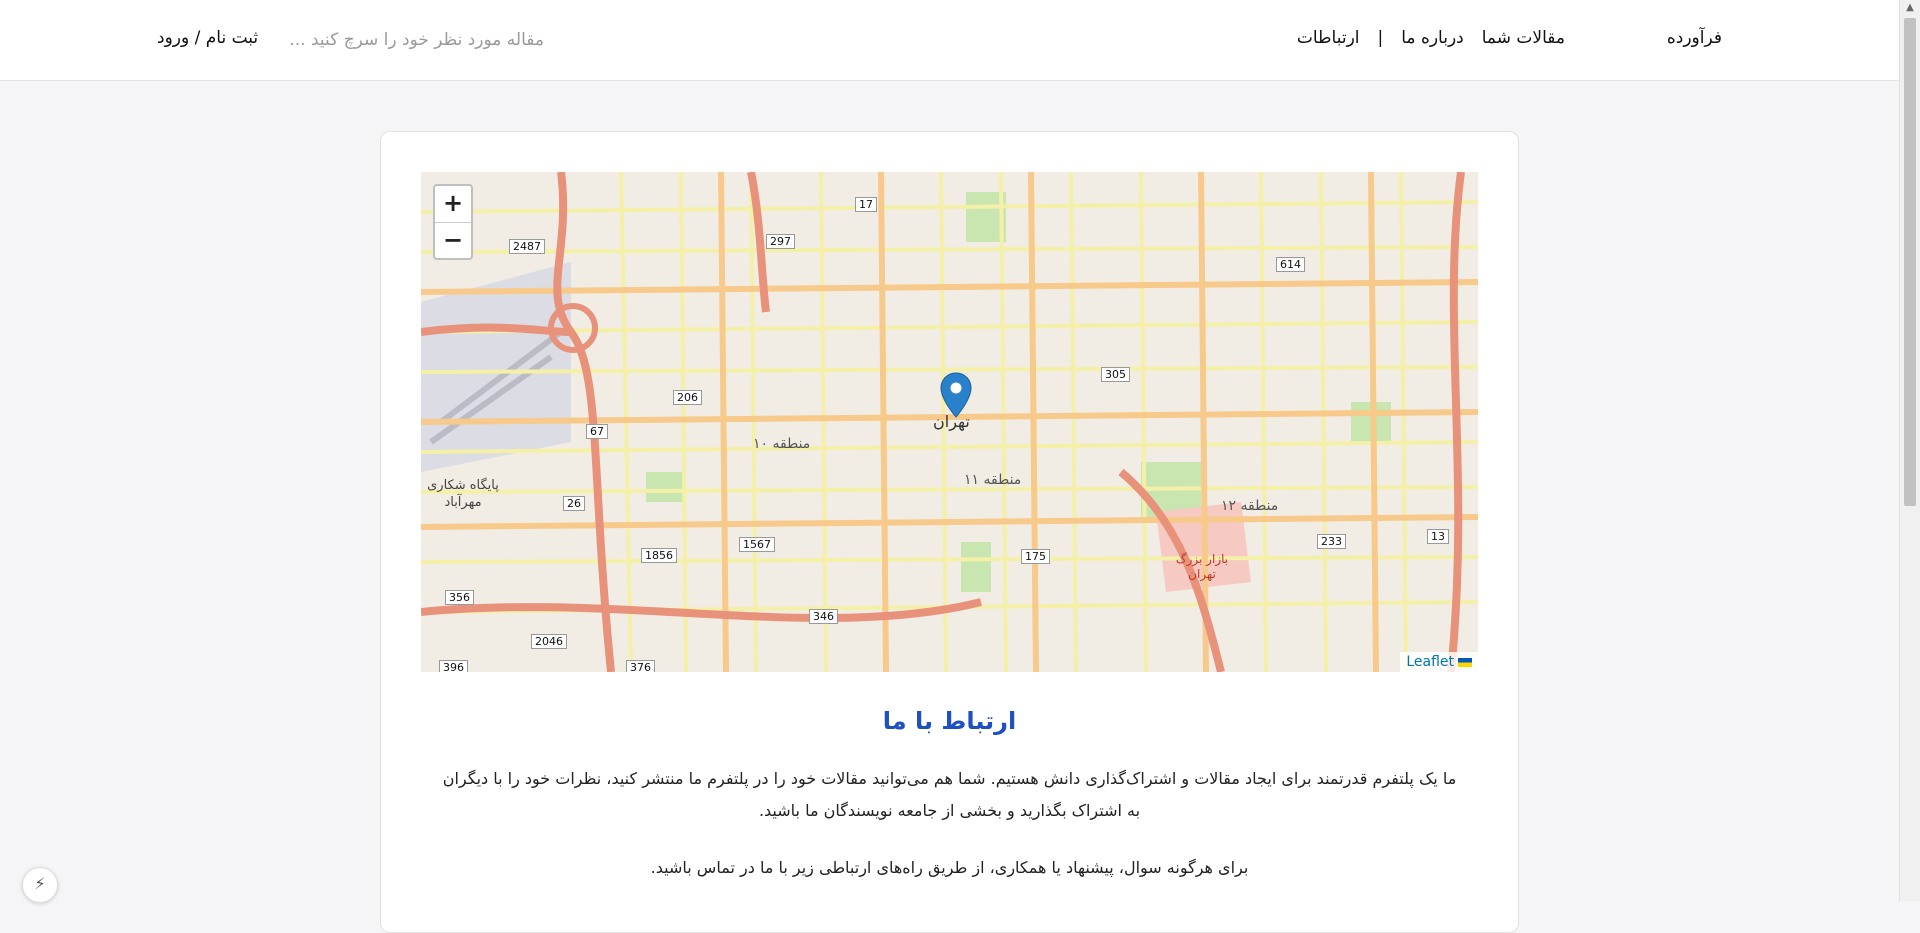 The width and height of the screenshot is (1920, 933). Describe the element at coordinates (1430, 662) in the screenshot. I see `leaflet-link: Leaflet` at that location.